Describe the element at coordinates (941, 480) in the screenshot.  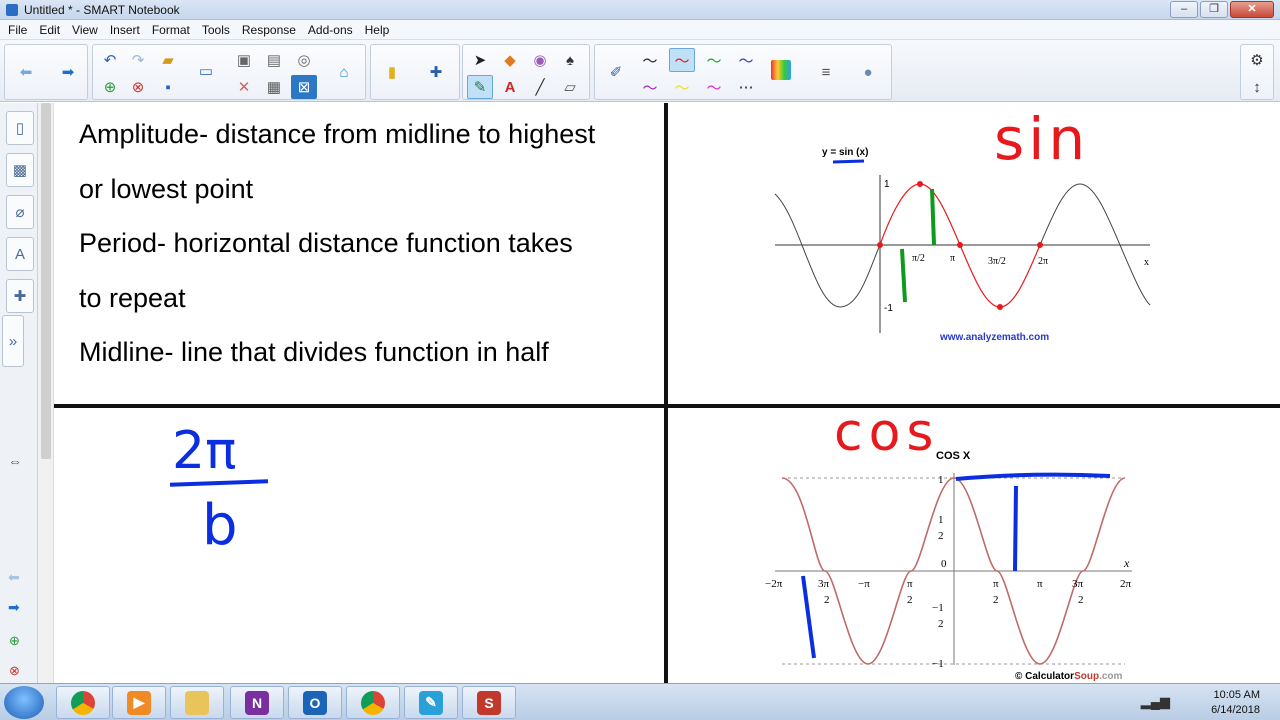
I see `cosine-y-tick-1: 1` at that location.